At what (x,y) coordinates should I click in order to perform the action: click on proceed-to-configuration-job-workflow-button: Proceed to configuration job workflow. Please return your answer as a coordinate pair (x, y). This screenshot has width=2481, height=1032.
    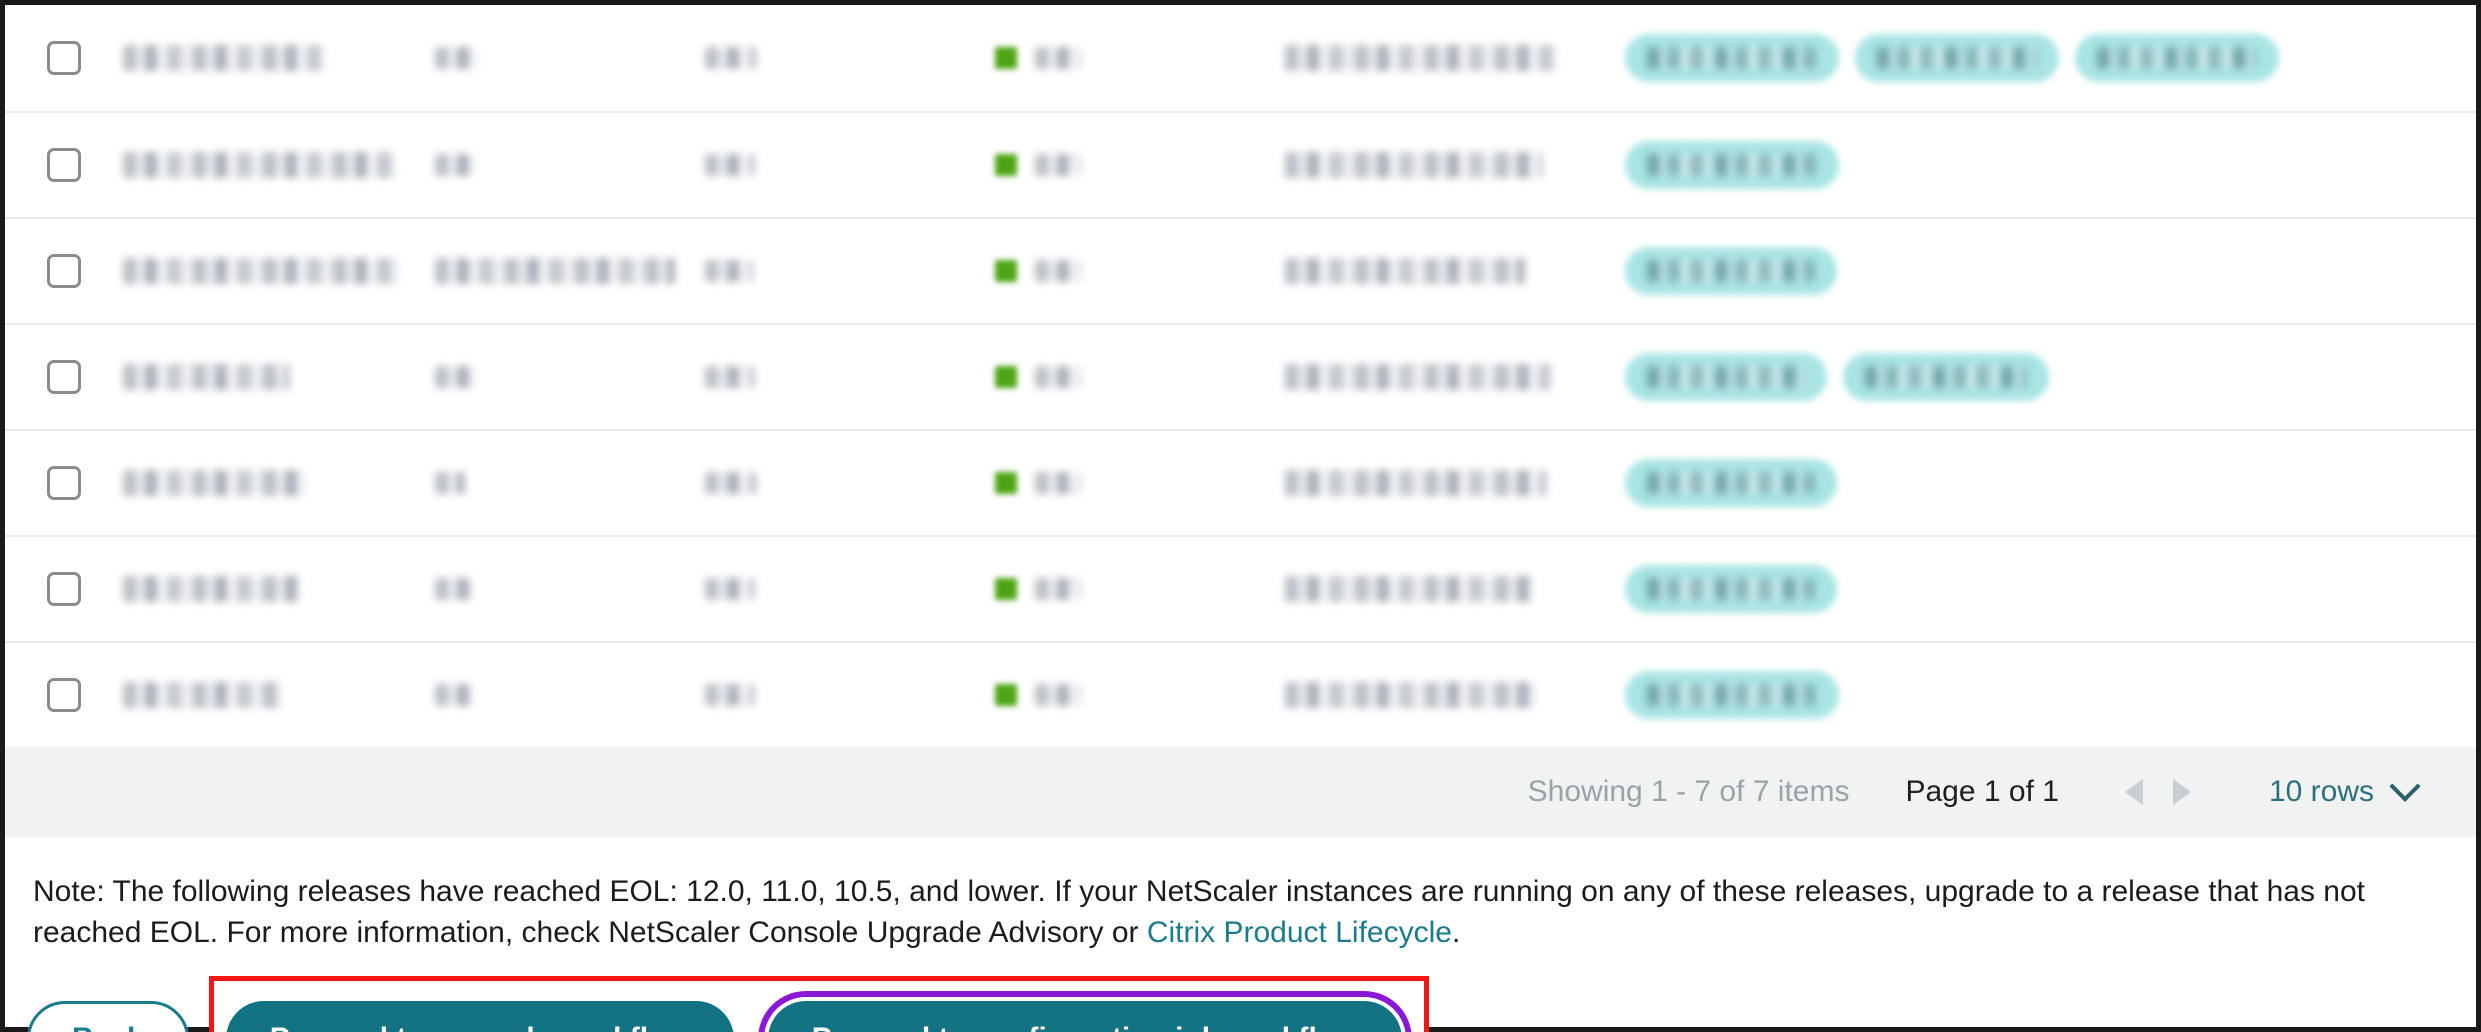
    Looking at the image, I should click on (1085, 1016).